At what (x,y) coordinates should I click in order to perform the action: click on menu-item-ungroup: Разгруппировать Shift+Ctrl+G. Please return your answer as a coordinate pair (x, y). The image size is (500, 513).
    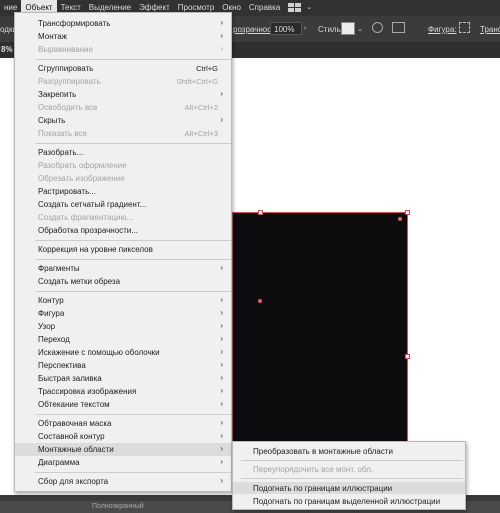
    Looking at the image, I should click on (128, 81).